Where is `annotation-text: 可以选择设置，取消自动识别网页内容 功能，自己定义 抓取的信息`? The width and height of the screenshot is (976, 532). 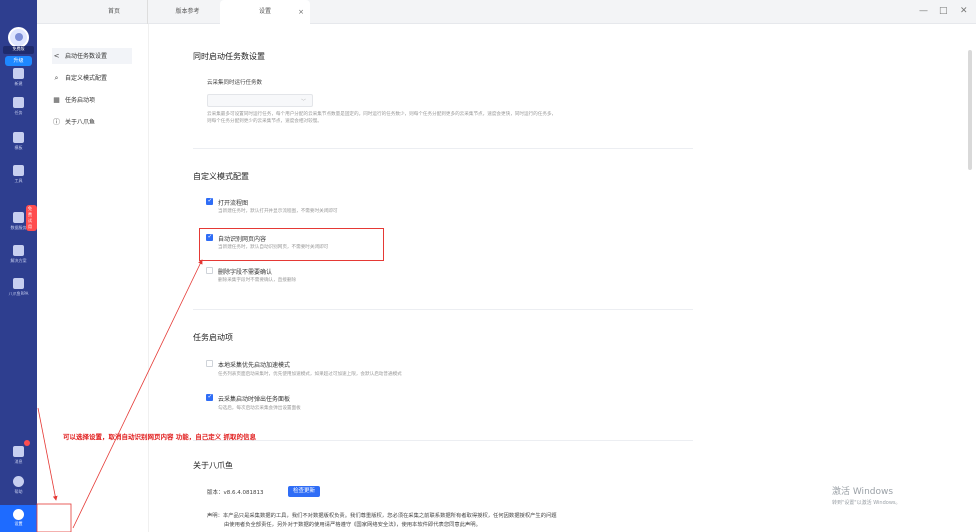
annotation-text: 可以选择设置，取消自动识别网页内容 功能，自己定义 抓取的信息 is located at coordinates (160, 437).